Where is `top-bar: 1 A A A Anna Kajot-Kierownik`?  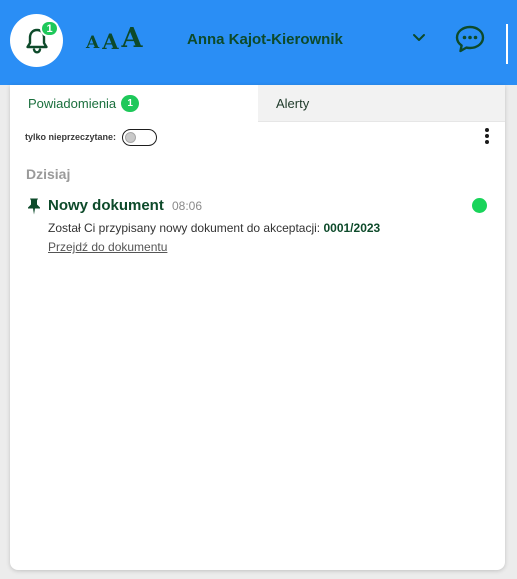
top-bar: 1 A A A Anna Kajot-Kierownik is located at coordinates (258, 42).